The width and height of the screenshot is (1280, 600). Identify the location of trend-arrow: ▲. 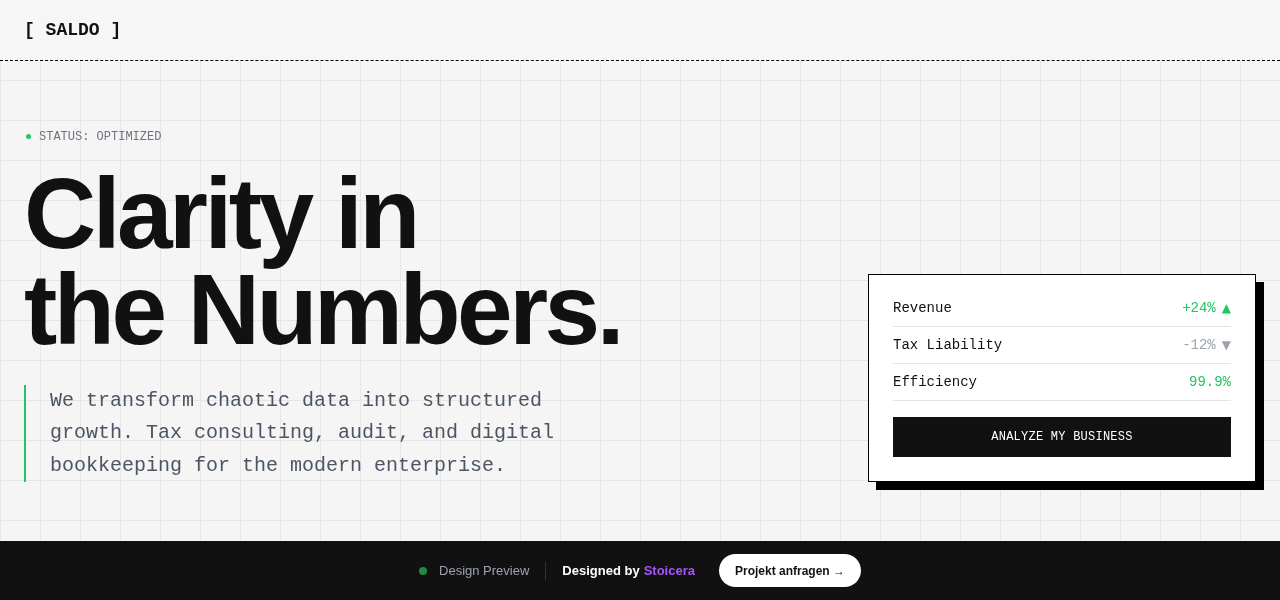
(1226, 308).